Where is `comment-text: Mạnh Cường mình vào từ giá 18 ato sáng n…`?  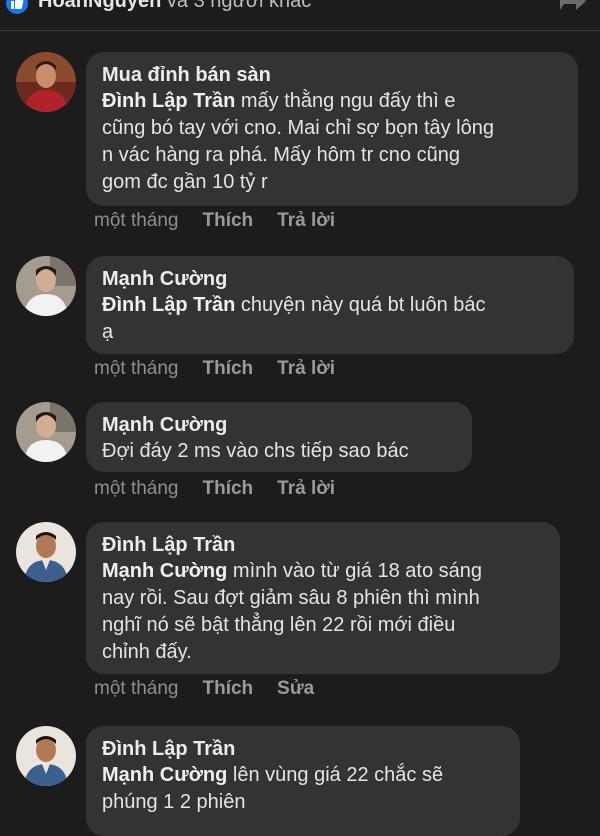
comment-text: Mạnh Cường mình vào từ giá 18 ato sáng n… is located at coordinates (292, 611).